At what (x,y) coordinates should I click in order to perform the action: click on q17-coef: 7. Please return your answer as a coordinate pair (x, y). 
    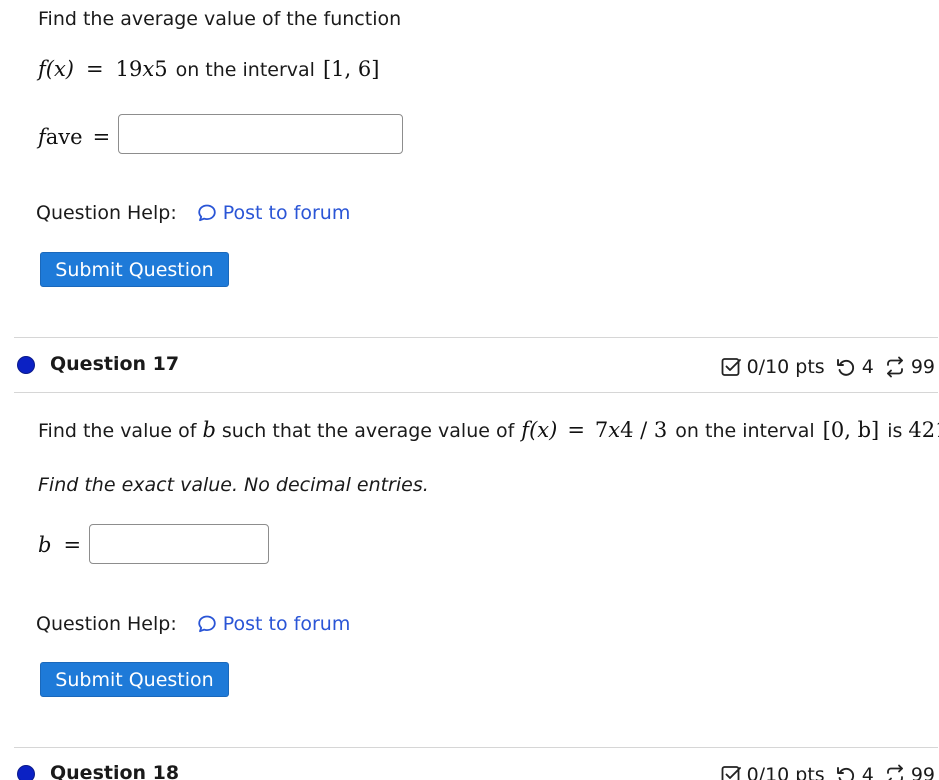
    Looking at the image, I should click on (601, 430).